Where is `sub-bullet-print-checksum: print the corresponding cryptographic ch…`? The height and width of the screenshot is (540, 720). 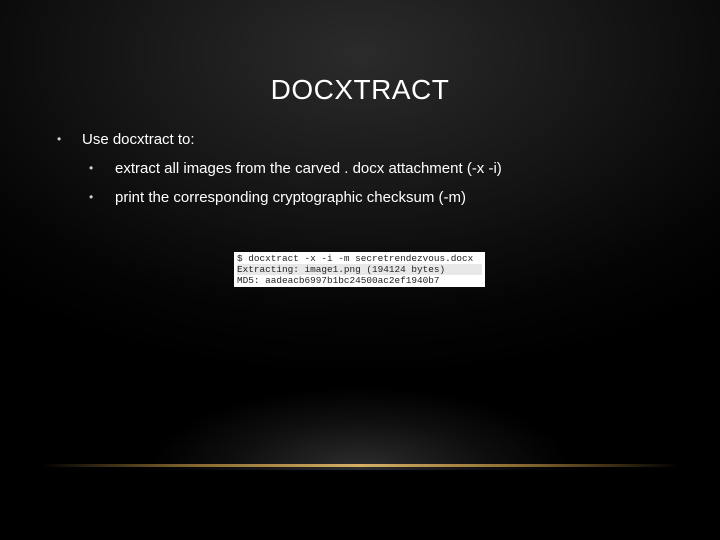
sub-bullet-print-checksum: print the corresponding cryptographic ch… is located at coordinates (290, 197).